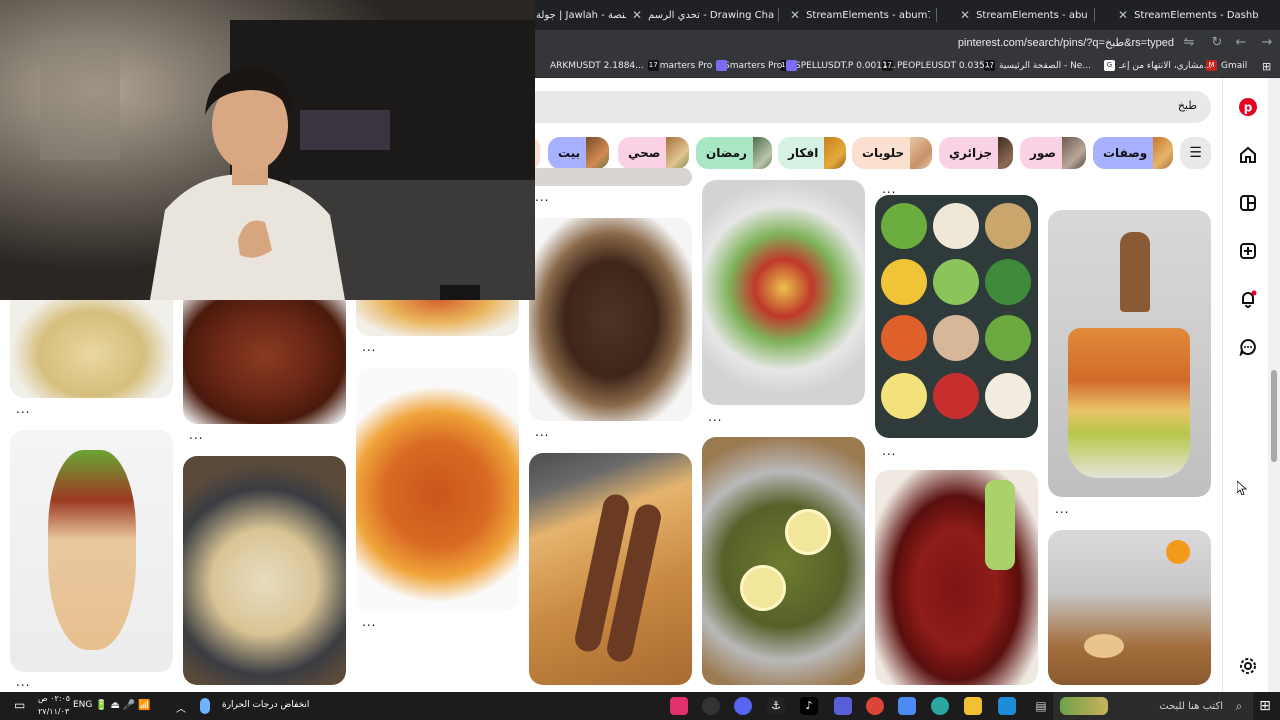 This screenshot has width=1280, height=720. What do you see at coordinates (1248, 203) in the screenshot?
I see `explore-icon` at bounding box center [1248, 203].